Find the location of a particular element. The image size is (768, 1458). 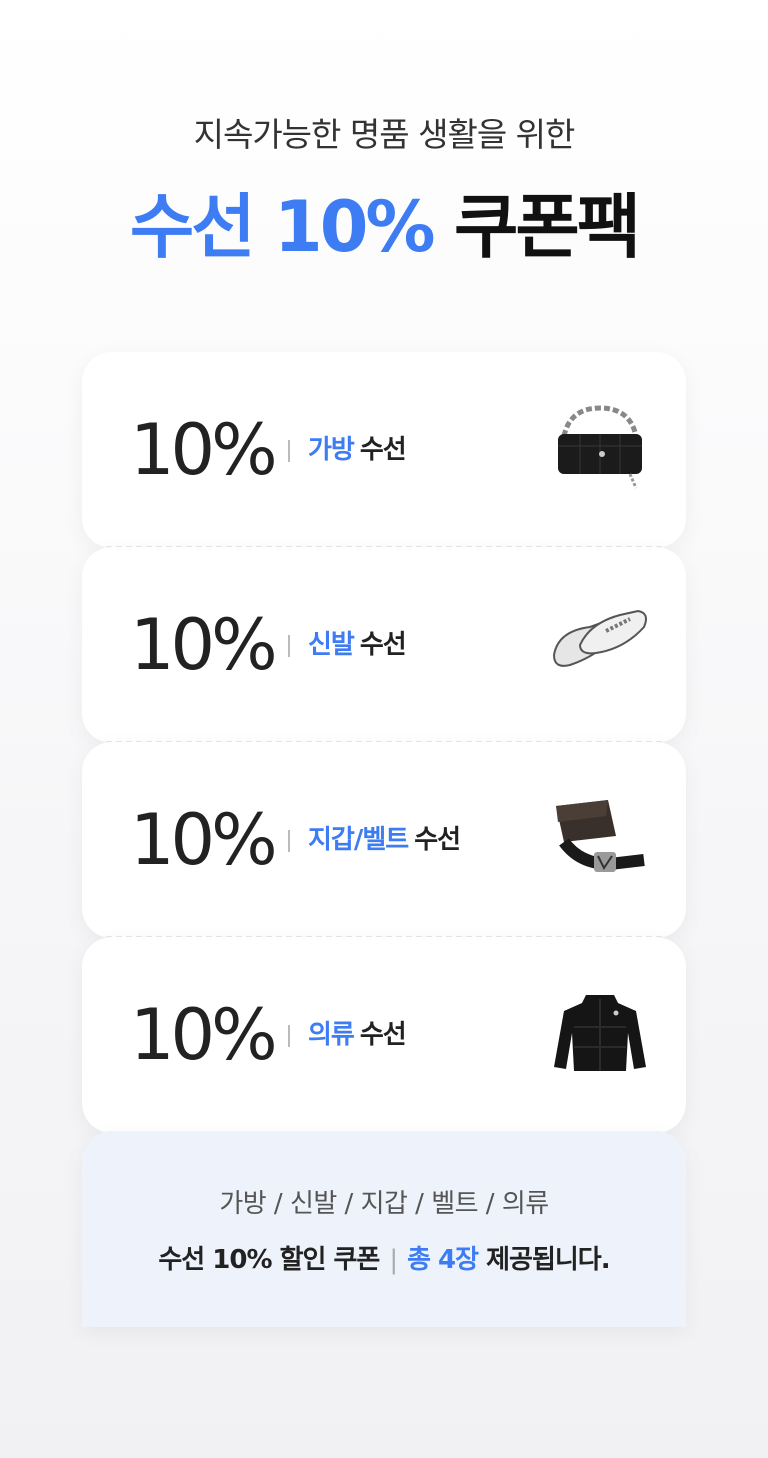

coupon-card-clothing: 10% 의류 수선 is located at coordinates (384, 1035).